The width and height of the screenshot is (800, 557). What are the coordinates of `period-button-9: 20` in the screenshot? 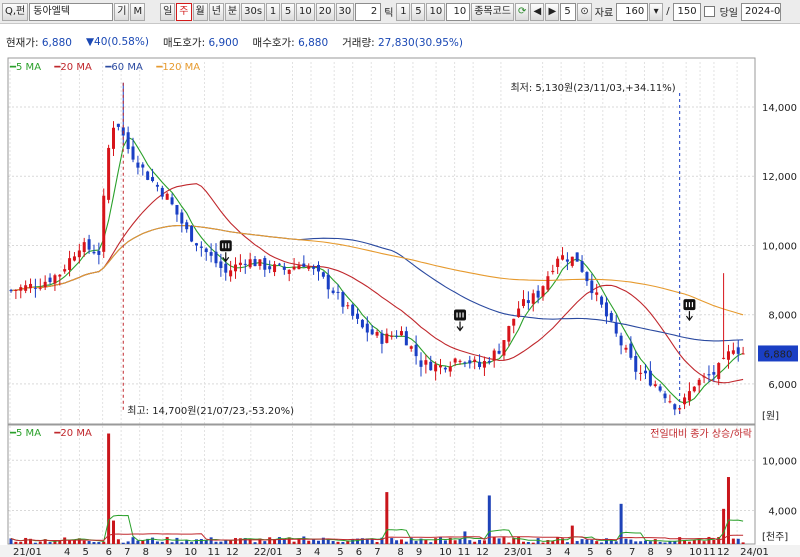 It's located at (325, 11).